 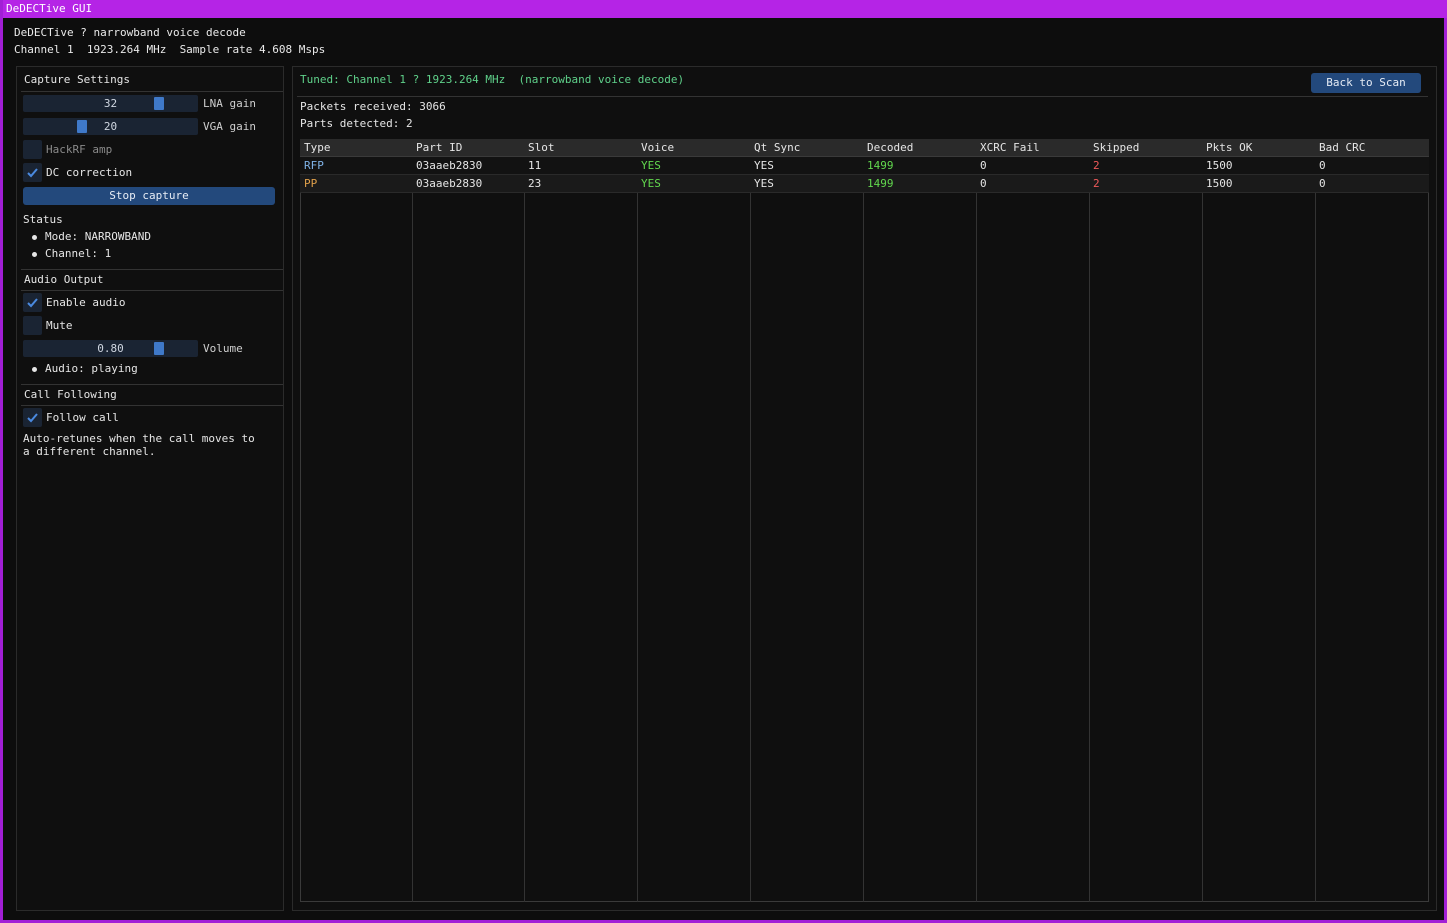 What do you see at coordinates (149, 196) in the screenshot?
I see `stop-capture-button: Stop capture` at bounding box center [149, 196].